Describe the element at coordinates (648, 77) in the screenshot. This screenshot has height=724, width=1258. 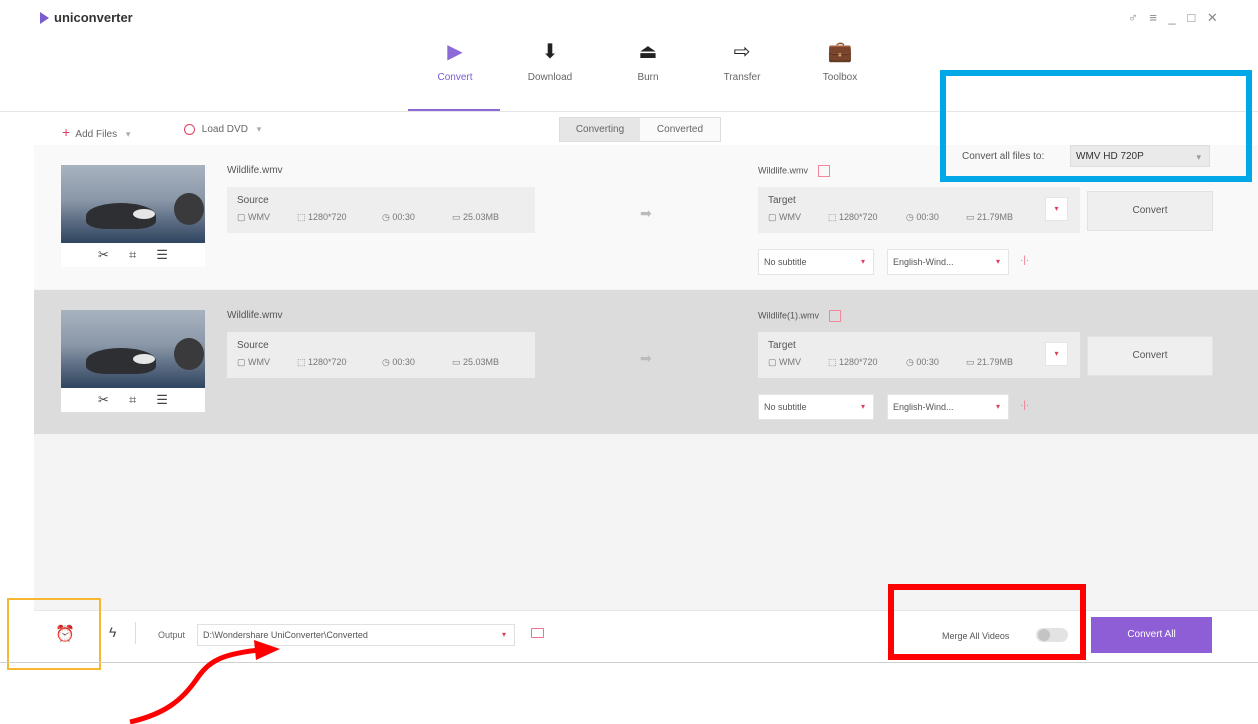
I see `nav-label: Burn` at that location.